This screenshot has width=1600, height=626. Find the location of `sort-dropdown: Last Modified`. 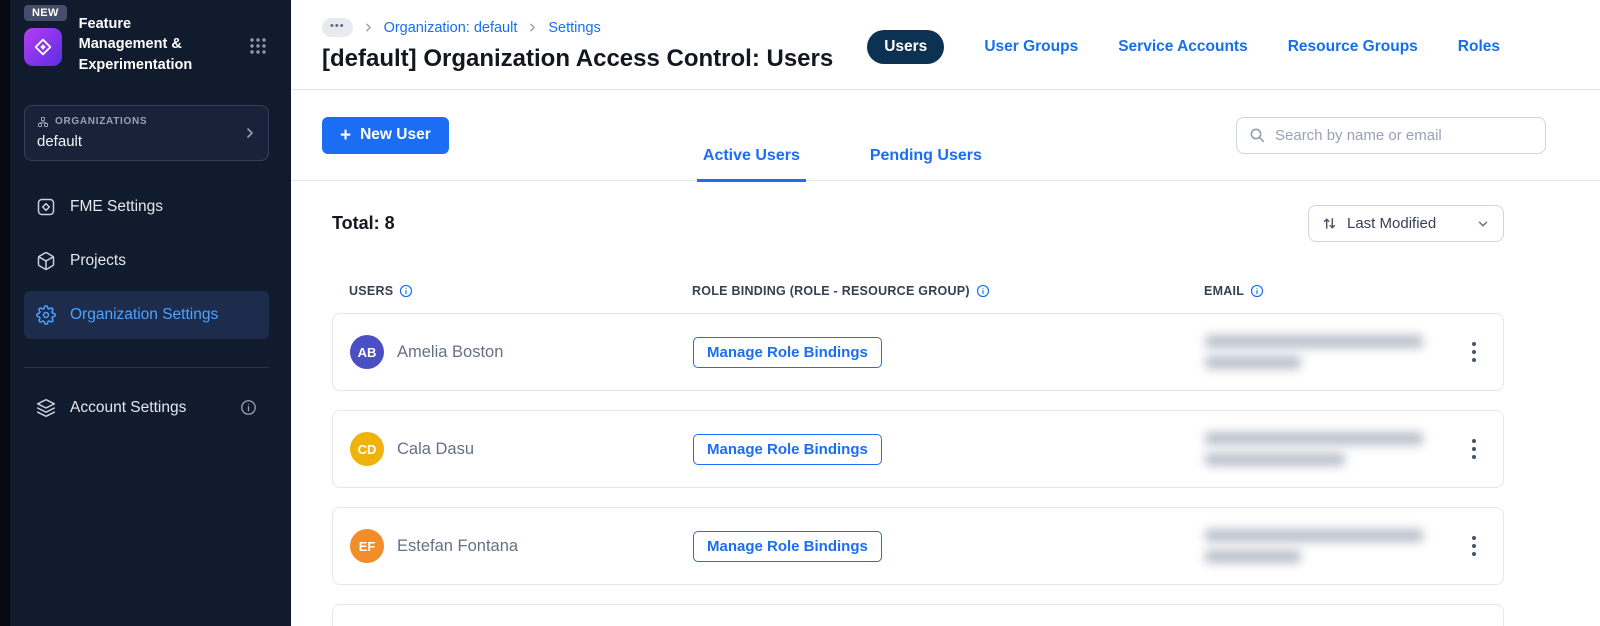

sort-dropdown: Last Modified is located at coordinates (1406, 223).